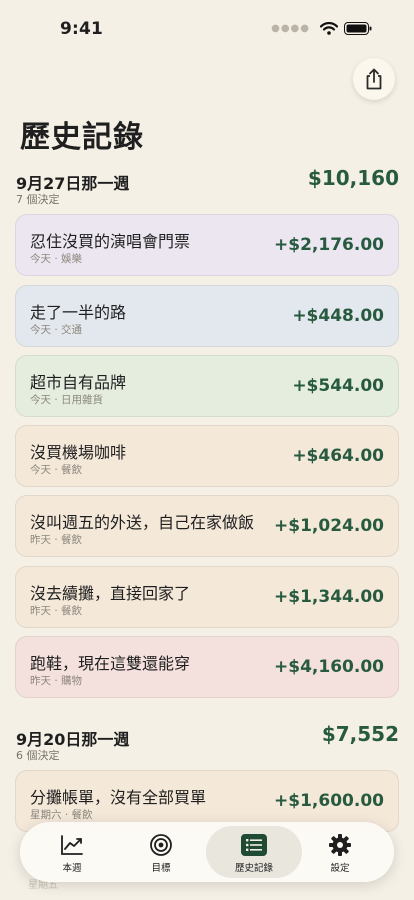 This screenshot has height=900, width=414. Describe the element at coordinates (78, 452) in the screenshot. I see `decision-title: 沒買機場咖啡` at that location.